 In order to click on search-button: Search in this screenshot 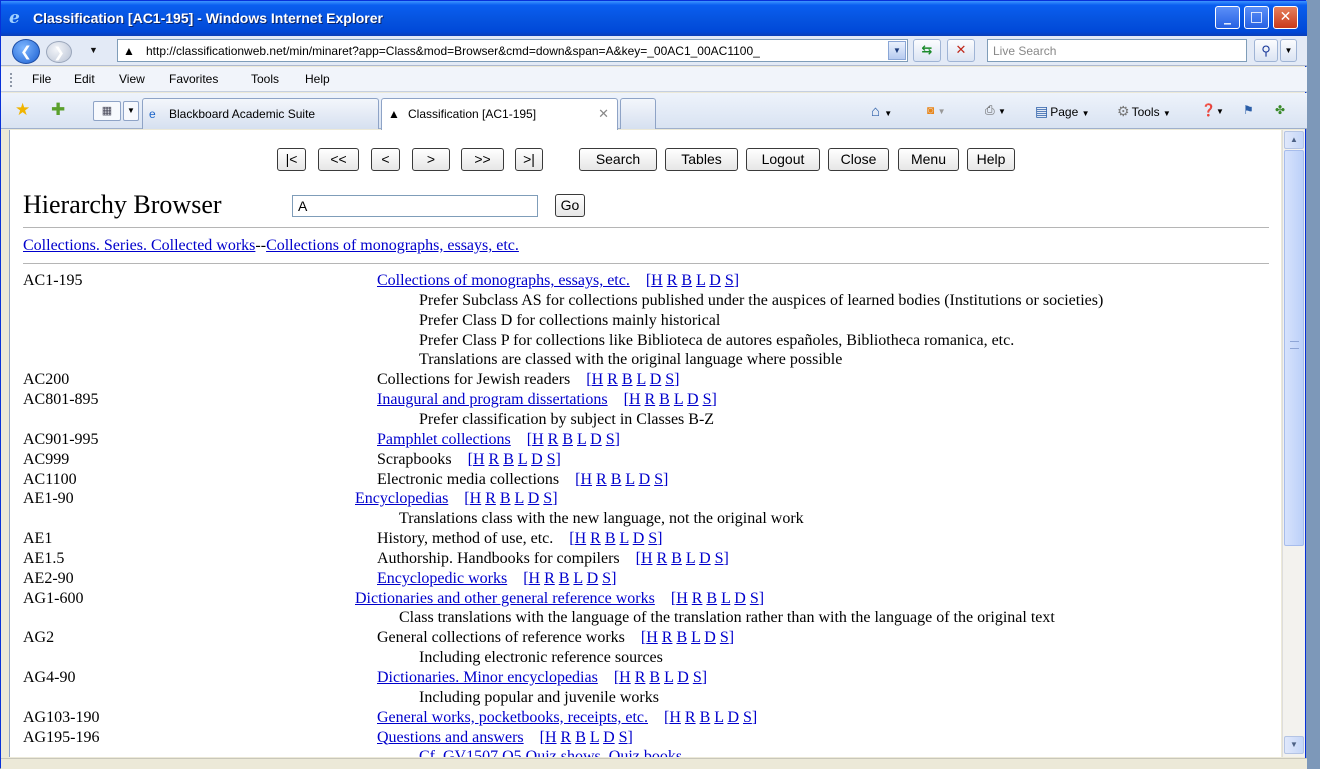, I will do `click(618, 159)`.